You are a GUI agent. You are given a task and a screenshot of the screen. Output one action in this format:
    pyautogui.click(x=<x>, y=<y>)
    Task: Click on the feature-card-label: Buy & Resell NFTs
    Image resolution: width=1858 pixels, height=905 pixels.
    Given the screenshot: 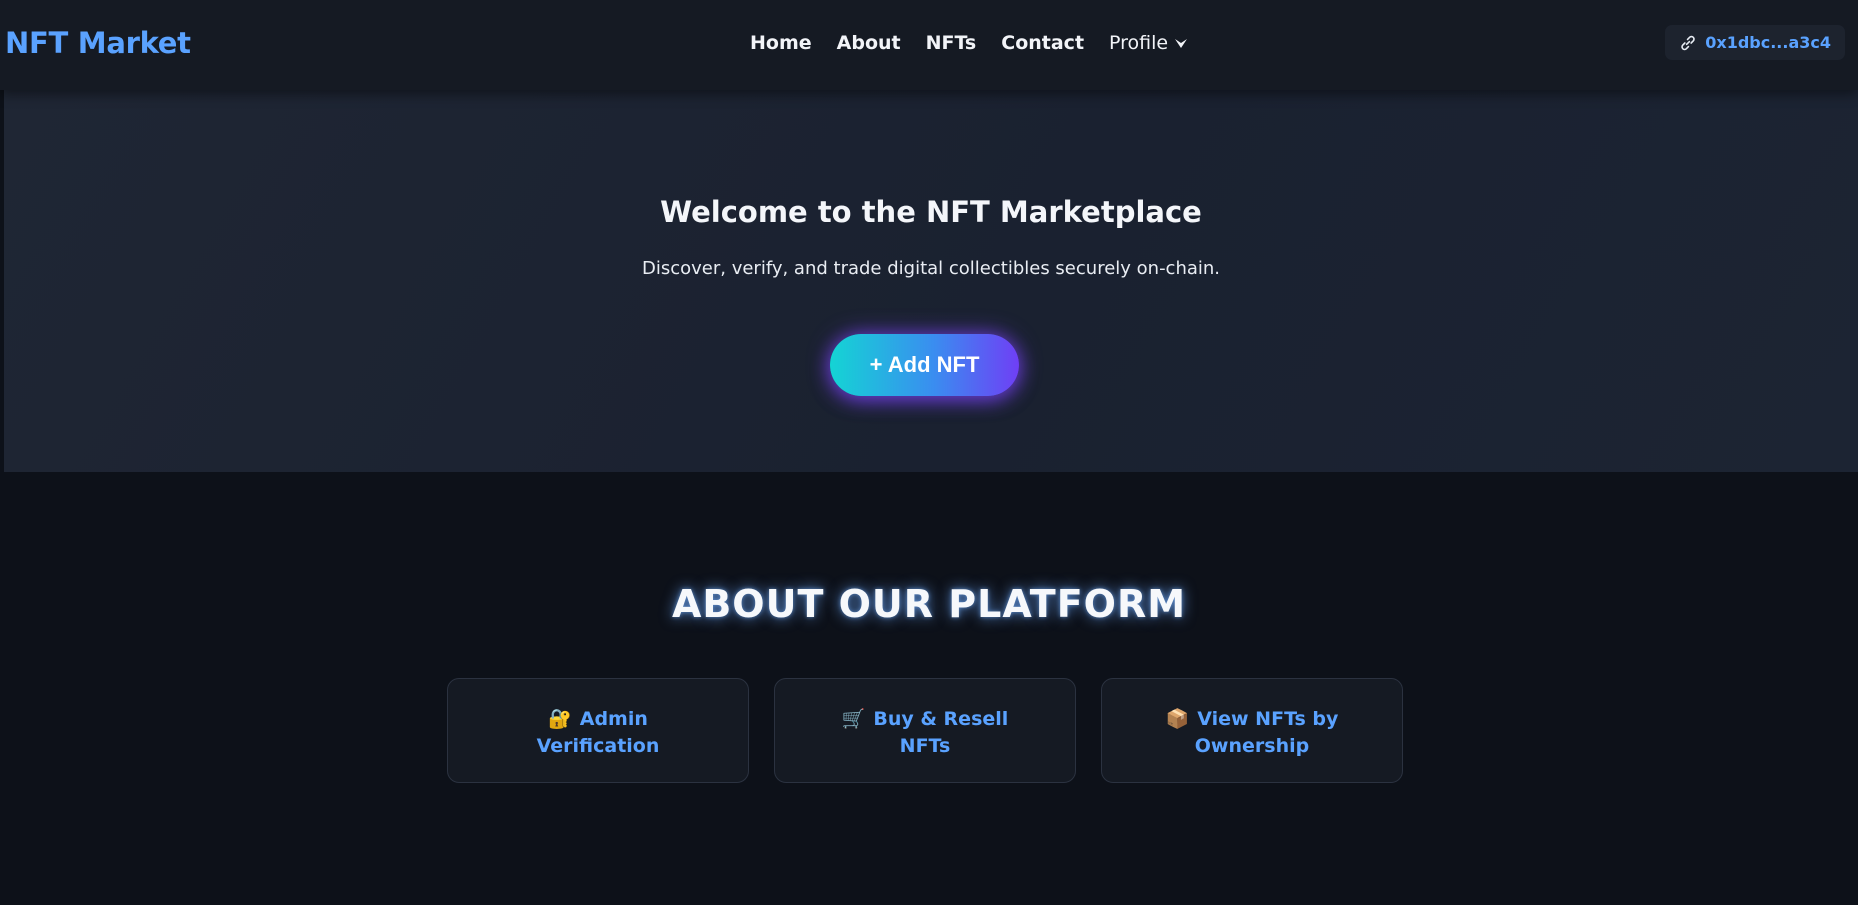 What is the action you would take?
    pyautogui.click(x=941, y=732)
    